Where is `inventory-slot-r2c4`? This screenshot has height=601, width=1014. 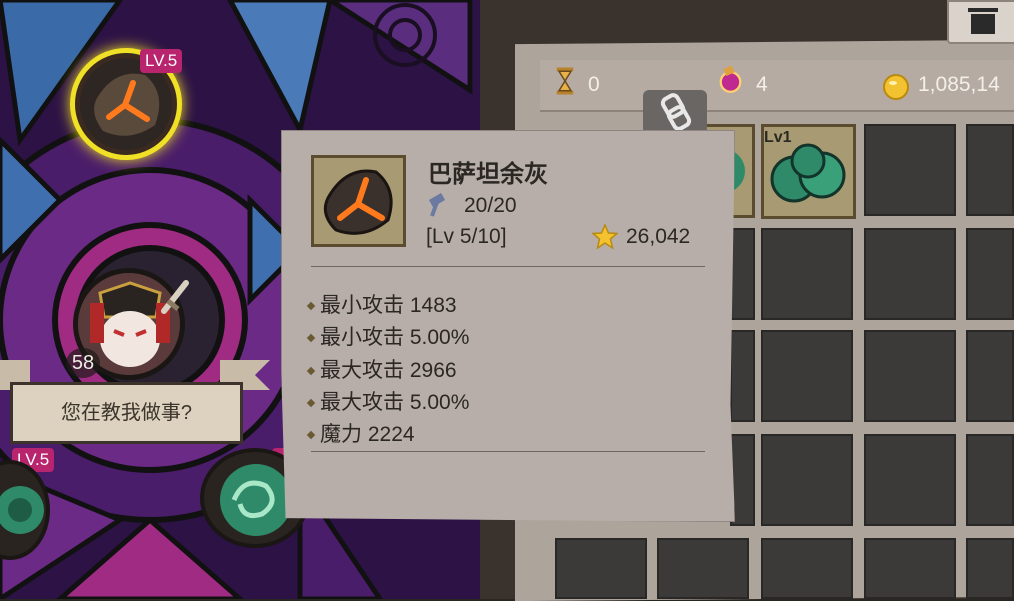
inventory-slot-r2c4 is located at coordinates (990, 274).